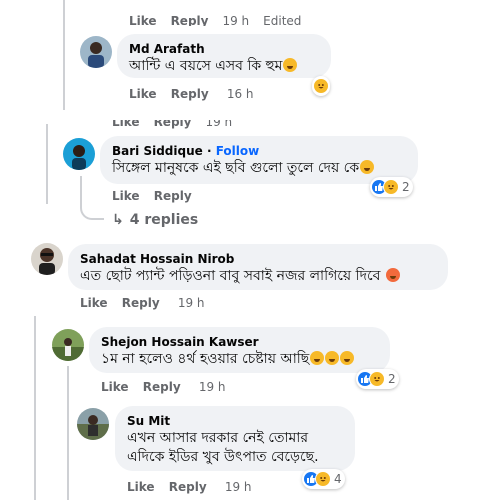  I want to click on comment-text: সিঙ্গেল মানুষকে এই ছবি গুলো তুলে দেয় কে, so click(236, 168).